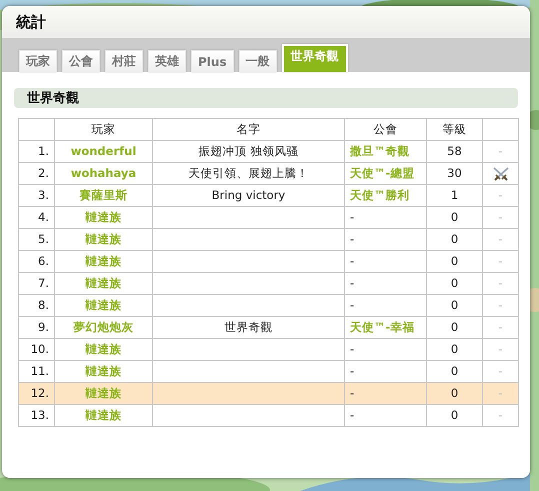 The image size is (539, 491). Describe the element at coordinates (454, 173) in the screenshot. I see `level-text: 30` at that location.